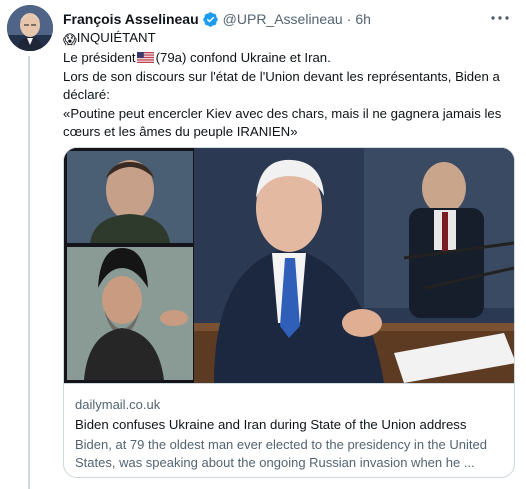  What do you see at coordinates (118, 404) in the screenshot?
I see `card-domain: dailymail.co.uk` at bounding box center [118, 404].